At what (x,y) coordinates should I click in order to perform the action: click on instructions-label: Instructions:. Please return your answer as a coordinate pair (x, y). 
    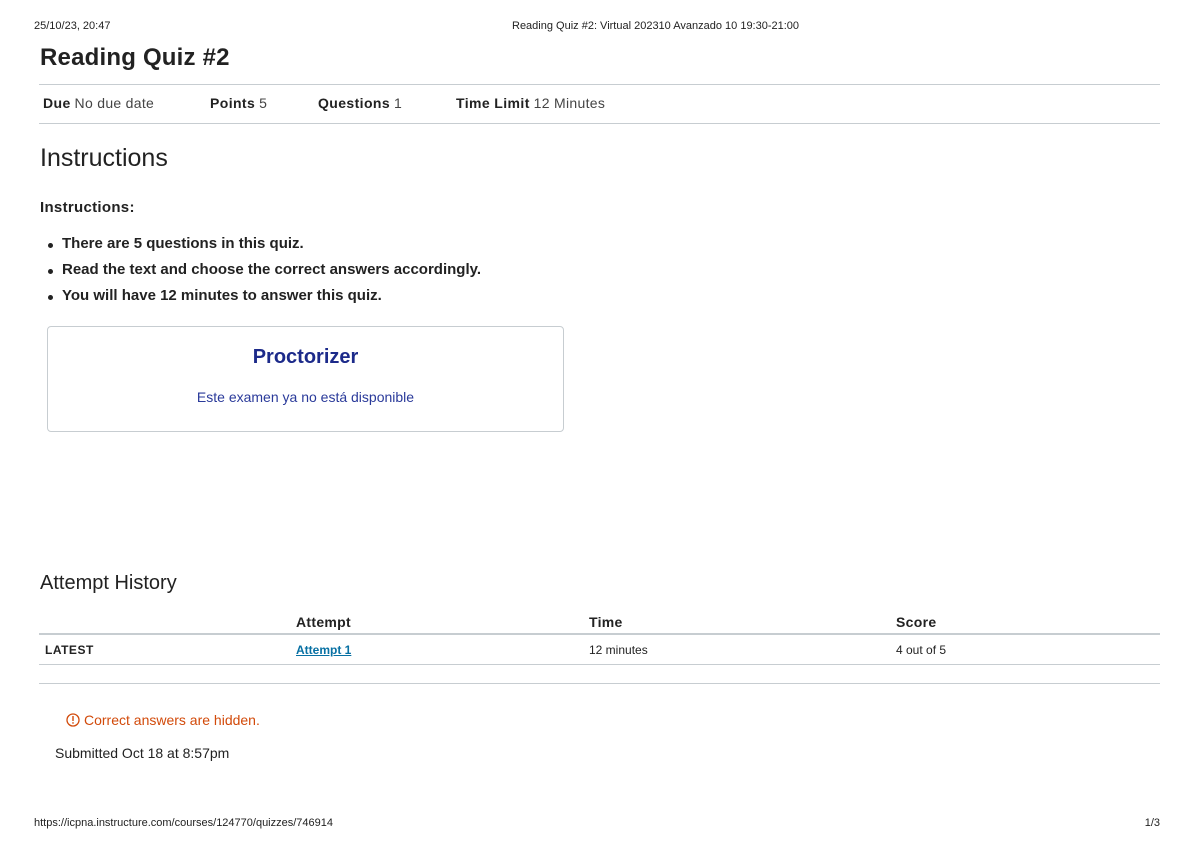
    Looking at the image, I should click on (87, 207).